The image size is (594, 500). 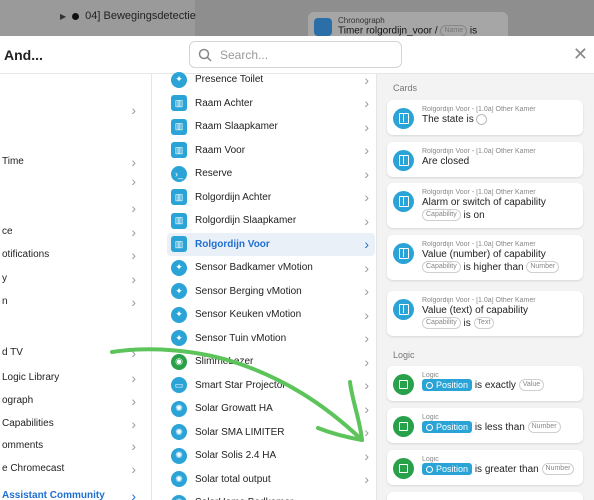 I want to click on category-item: Logic Library ›, so click(x=76, y=377).